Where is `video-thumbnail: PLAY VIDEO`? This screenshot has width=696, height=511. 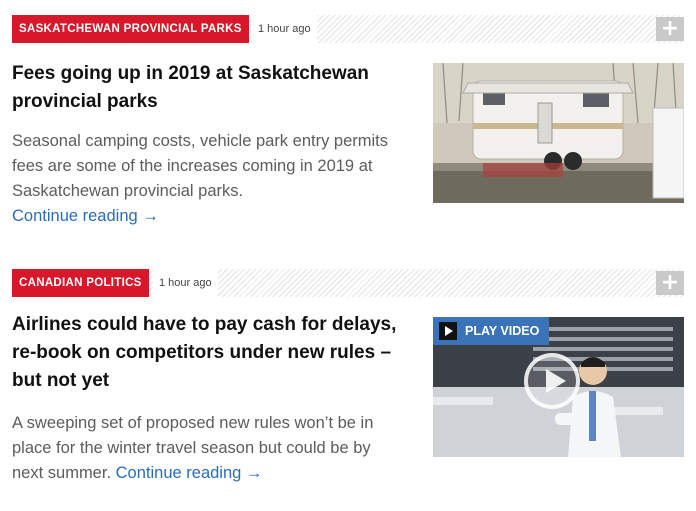 video-thumbnail: PLAY VIDEO is located at coordinates (558, 387).